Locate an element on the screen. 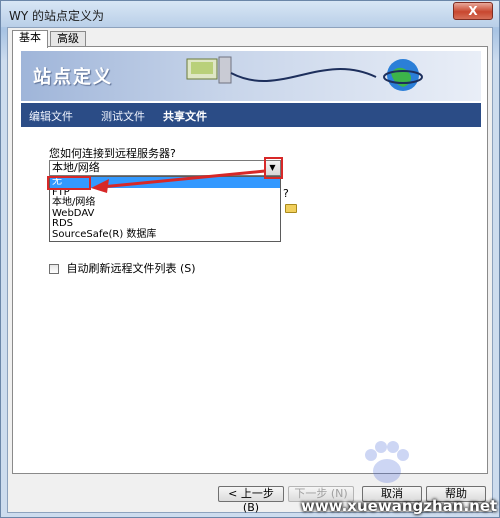 The image size is (500, 518). globe-icon is located at coordinates (403, 75).